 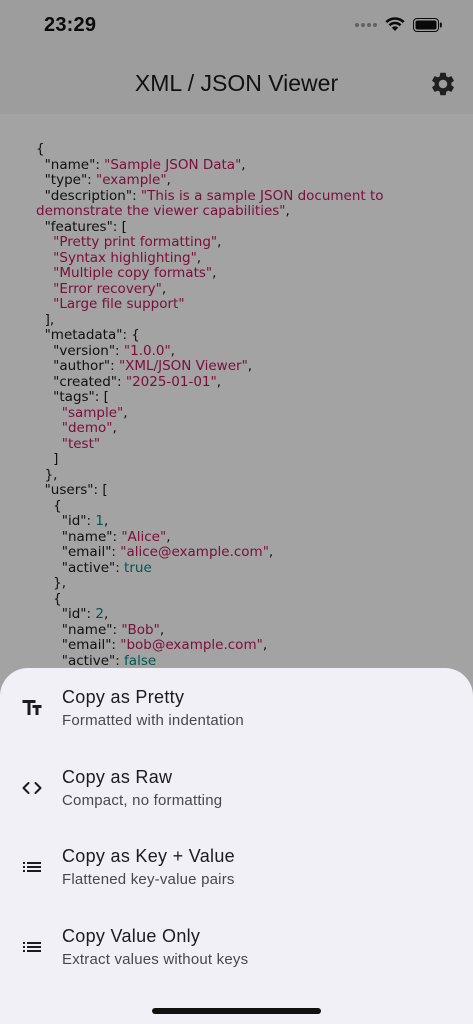 What do you see at coordinates (236, 786) in the screenshot?
I see `copy-as-raw-option: Copy as Raw Compact, no formatting` at bounding box center [236, 786].